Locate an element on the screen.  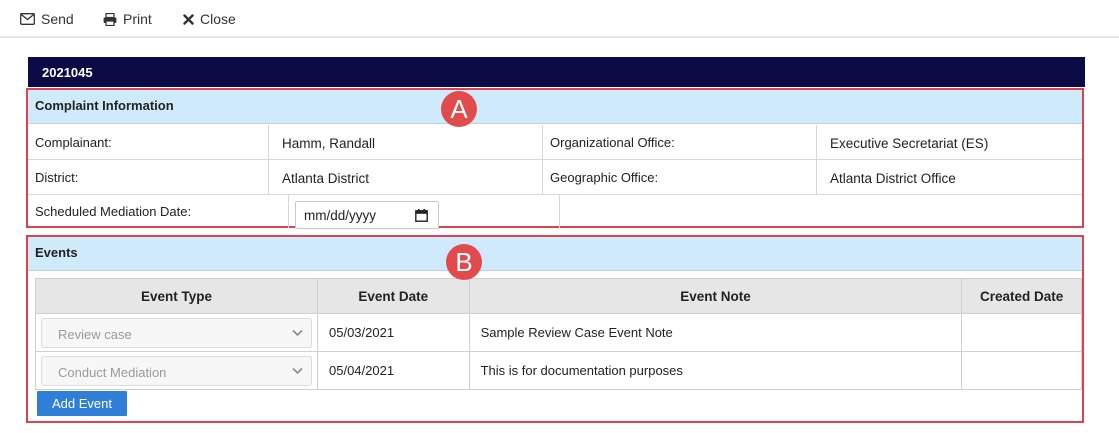
mediation-date-cell: mm/dd/yyyy is located at coordinates (423, 212).